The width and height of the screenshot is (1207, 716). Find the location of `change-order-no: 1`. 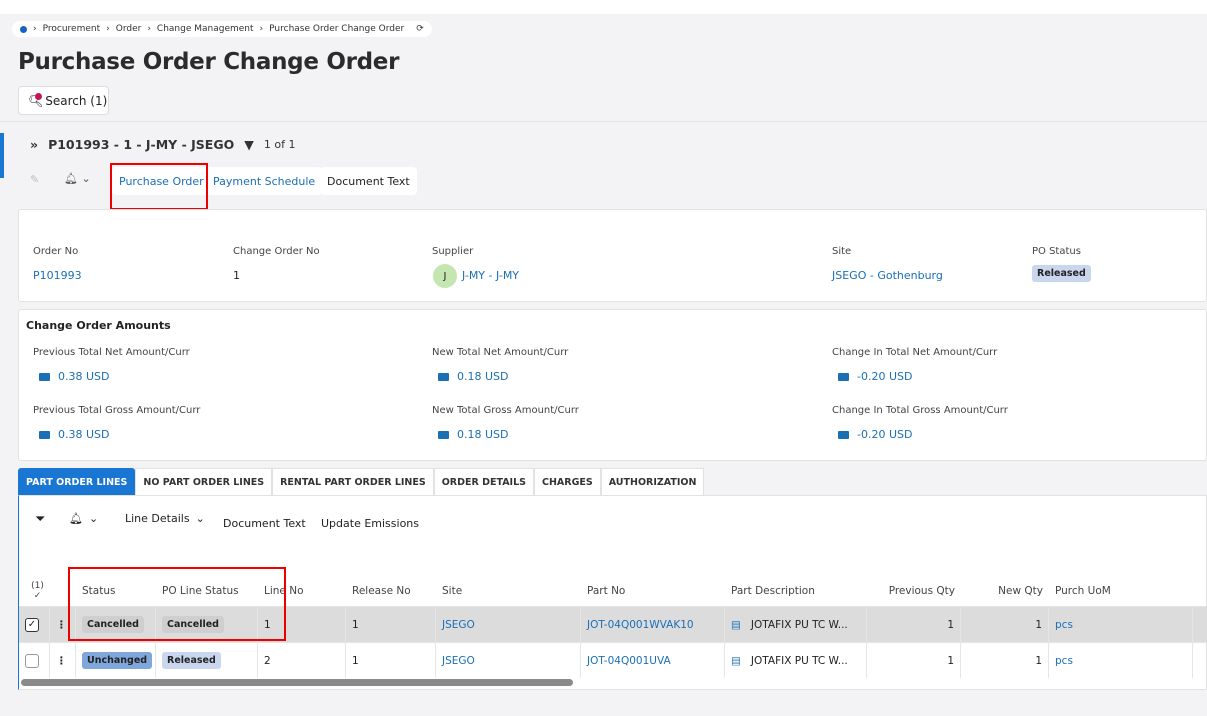

change-order-no: 1 is located at coordinates (236, 275).